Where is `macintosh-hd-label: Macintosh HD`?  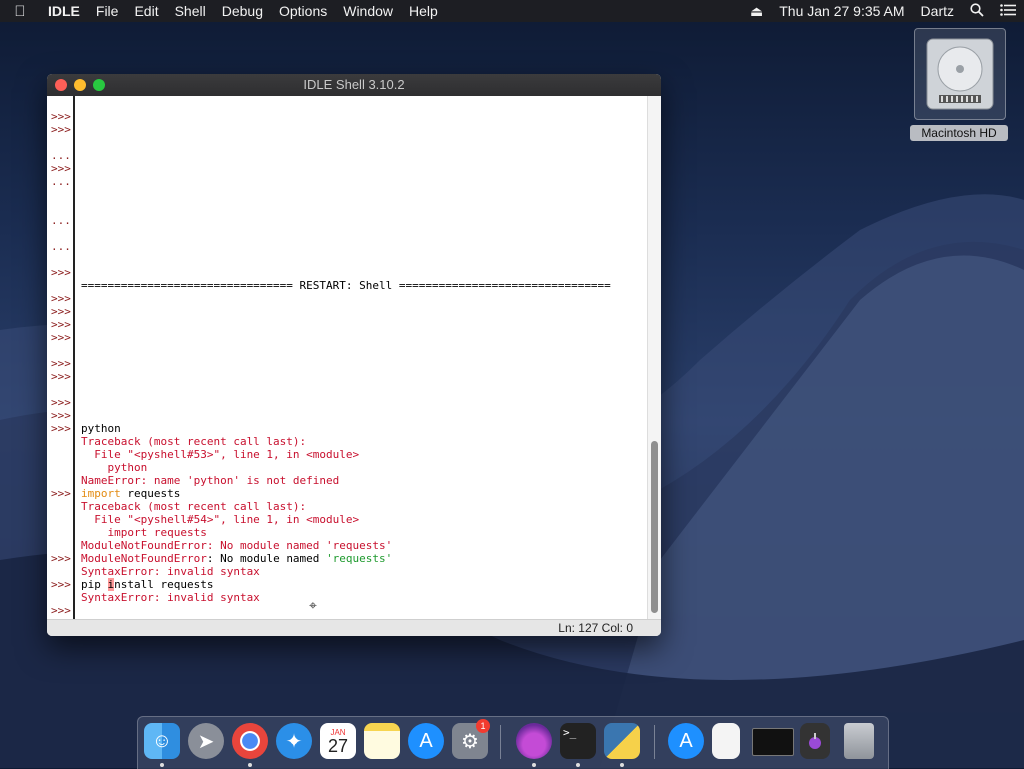
macintosh-hd-label: Macintosh HD is located at coordinates (959, 133).